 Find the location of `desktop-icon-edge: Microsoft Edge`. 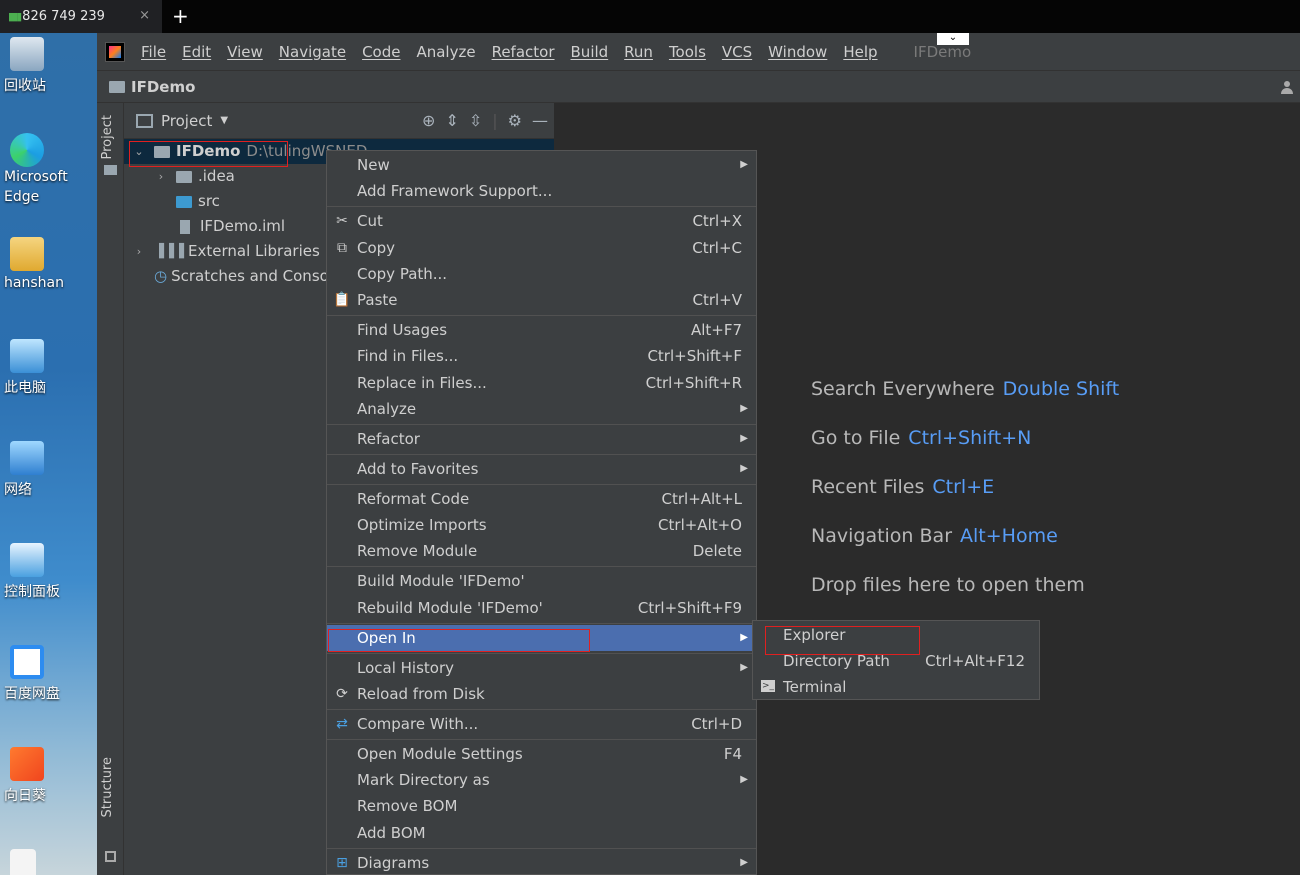

desktop-icon-edge: Microsoft Edge is located at coordinates (48, 170).